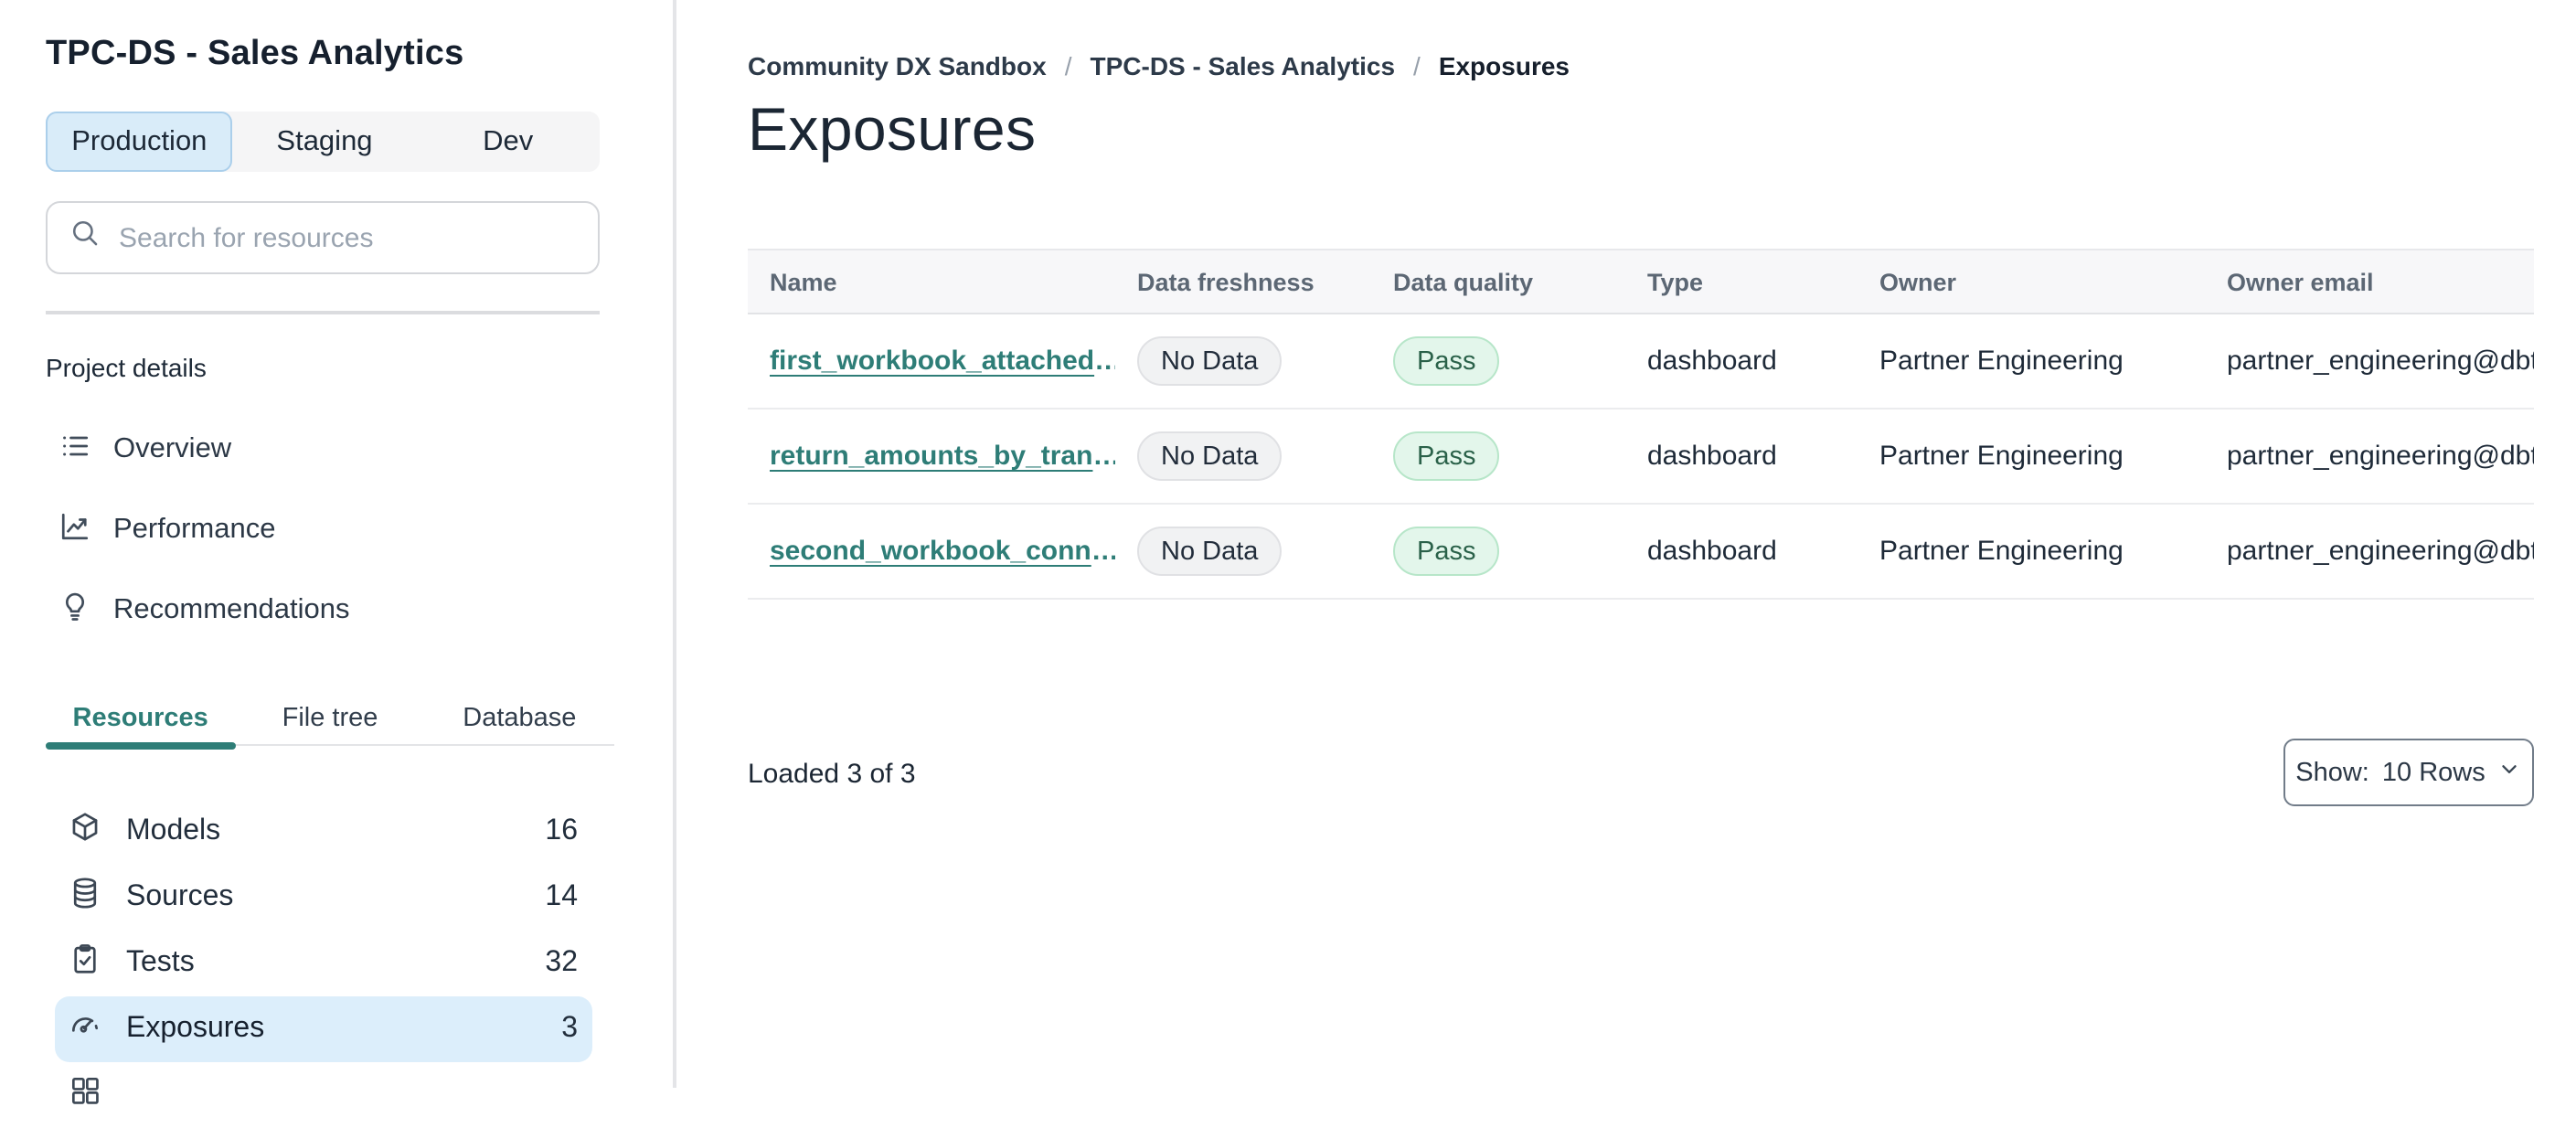  I want to click on resource-item-models: Models 16, so click(323, 832).